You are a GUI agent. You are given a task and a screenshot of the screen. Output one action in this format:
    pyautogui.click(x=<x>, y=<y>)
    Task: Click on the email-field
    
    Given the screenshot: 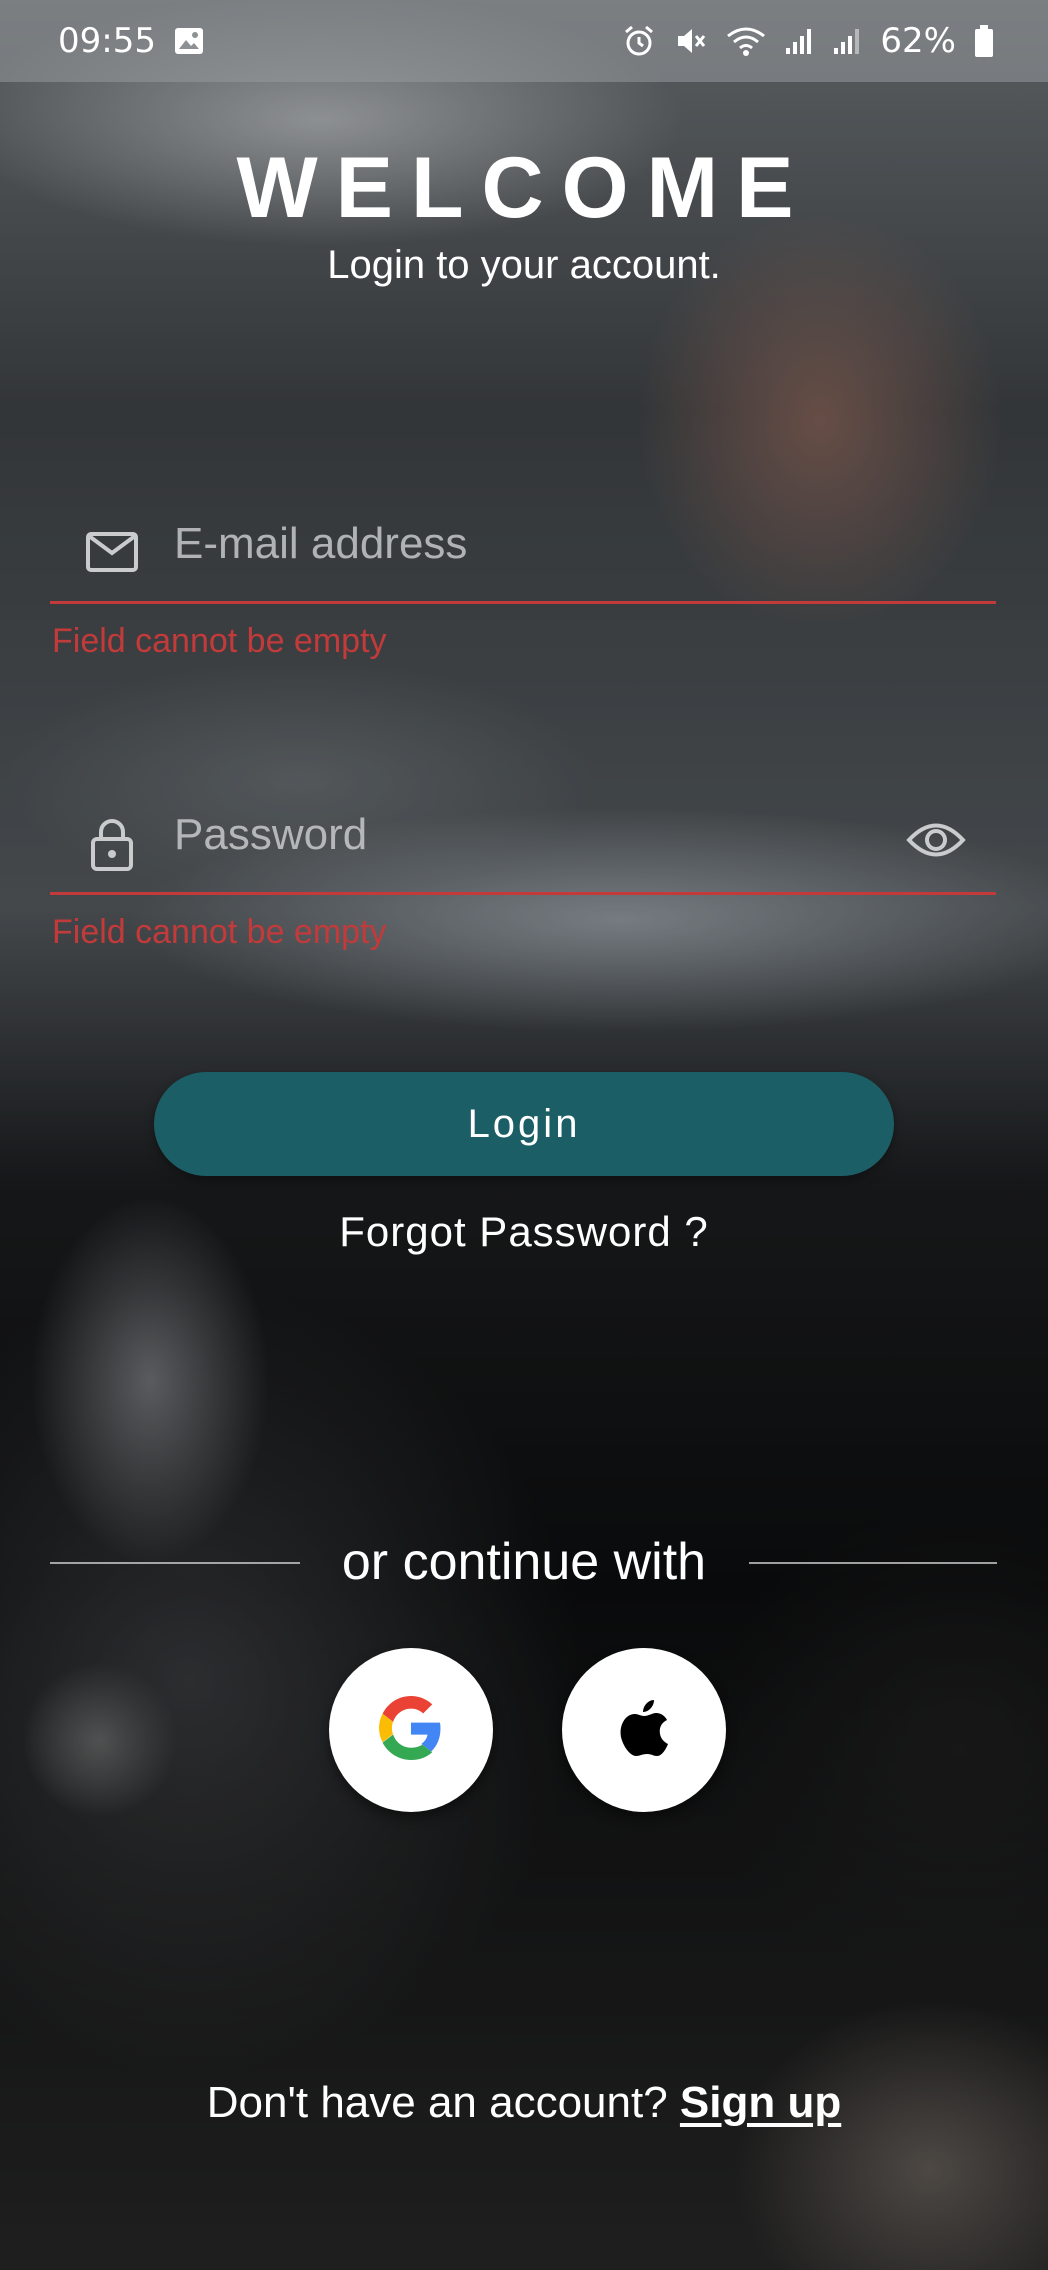 What is the action you would take?
    pyautogui.click(x=523, y=544)
    